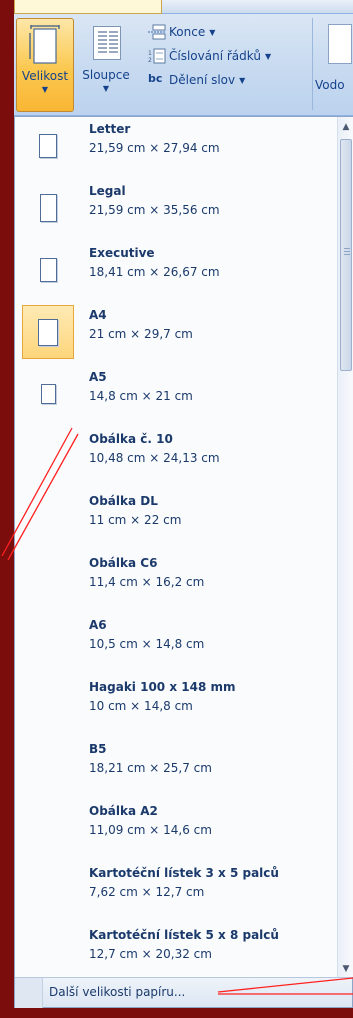  I want to click on svg-text: 1, so click(150, 53).